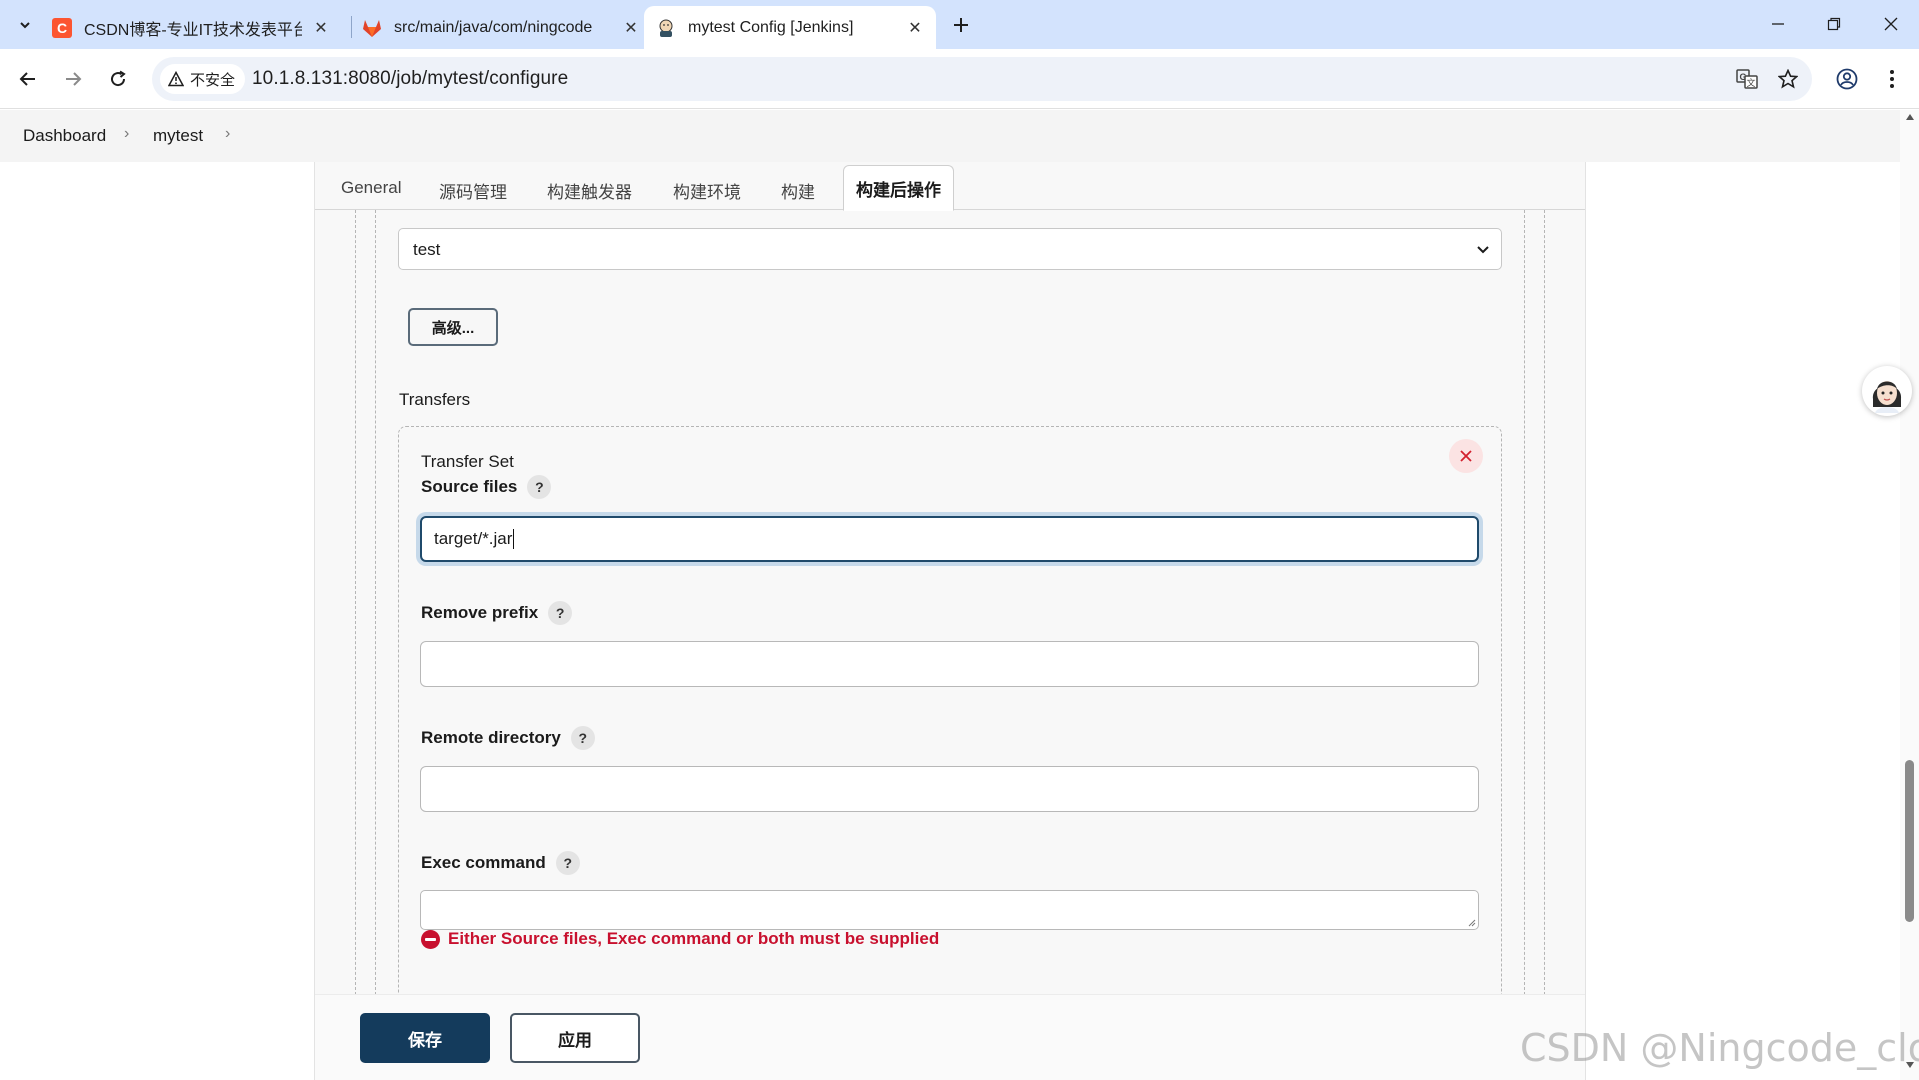  What do you see at coordinates (467, 461) in the screenshot?
I see `transfer-set-title: Transfer Set` at bounding box center [467, 461].